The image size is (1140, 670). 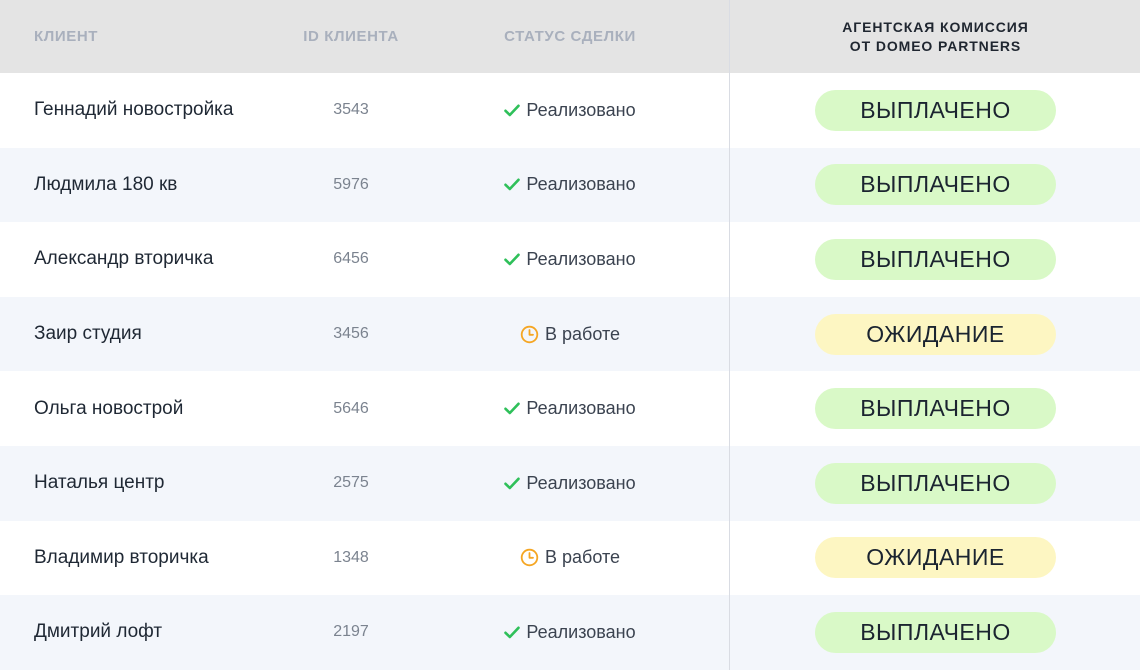 What do you see at coordinates (98, 632) in the screenshot?
I see `client-name: Дмитрий лофт` at bounding box center [98, 632].